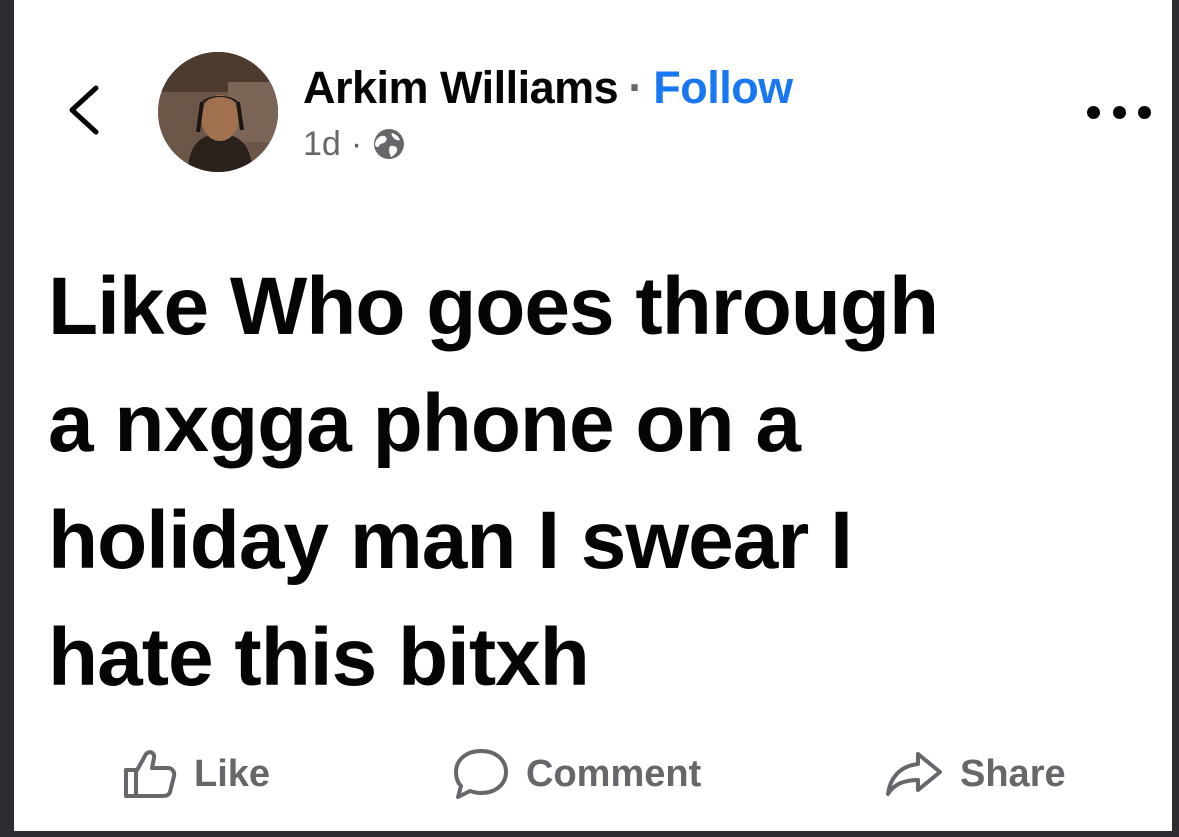  What do you see at coordinates (723, 88) in the screenshot?
I see `follow-button: Follow` at bounding box center [723, 88].